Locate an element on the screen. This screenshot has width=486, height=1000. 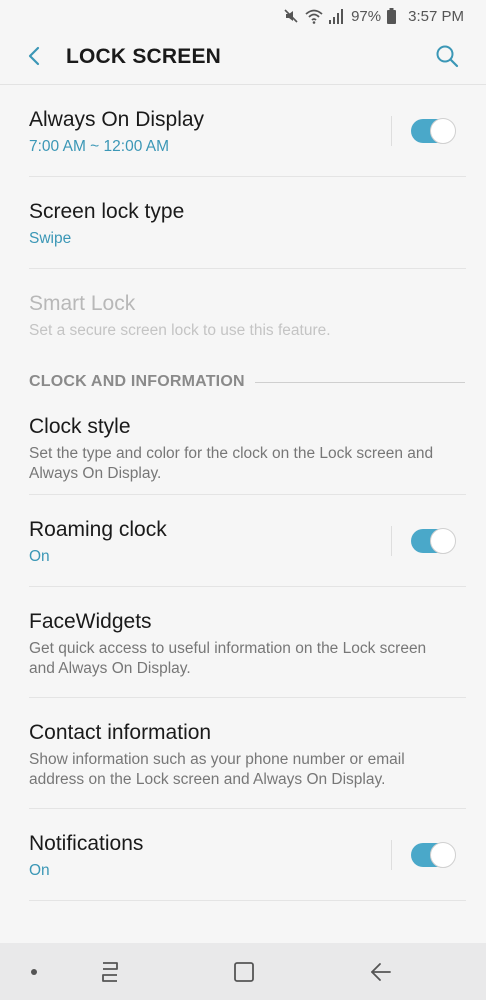
setting-title: FaceWidgets is located at coordinates (90, 621).